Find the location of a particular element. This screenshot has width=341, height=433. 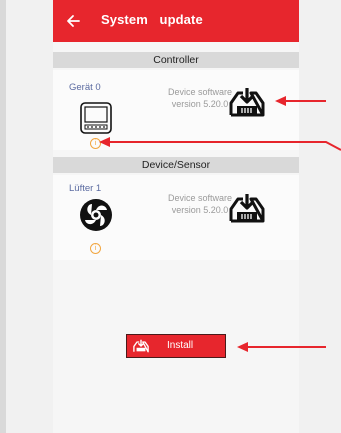

page-title: System update is located at coordinates (152, 19).